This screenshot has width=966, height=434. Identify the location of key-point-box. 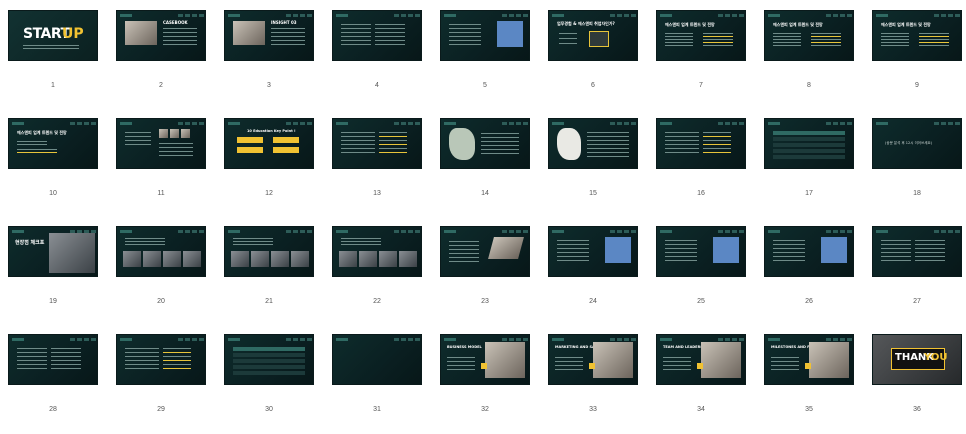
(286, 150).